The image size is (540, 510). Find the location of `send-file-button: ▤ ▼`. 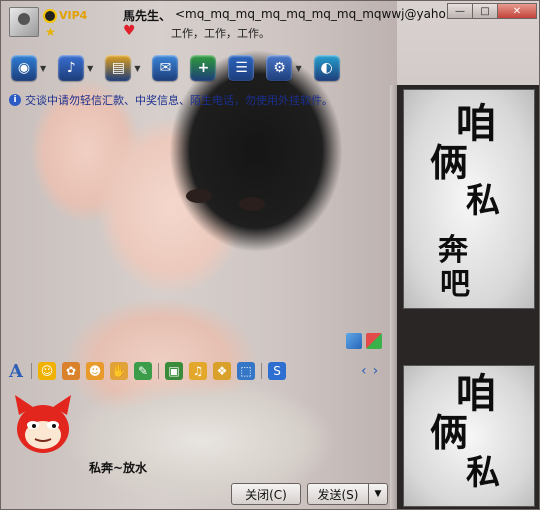

send-file-button: ▤ ▼ is located at coordinates (122, 68).